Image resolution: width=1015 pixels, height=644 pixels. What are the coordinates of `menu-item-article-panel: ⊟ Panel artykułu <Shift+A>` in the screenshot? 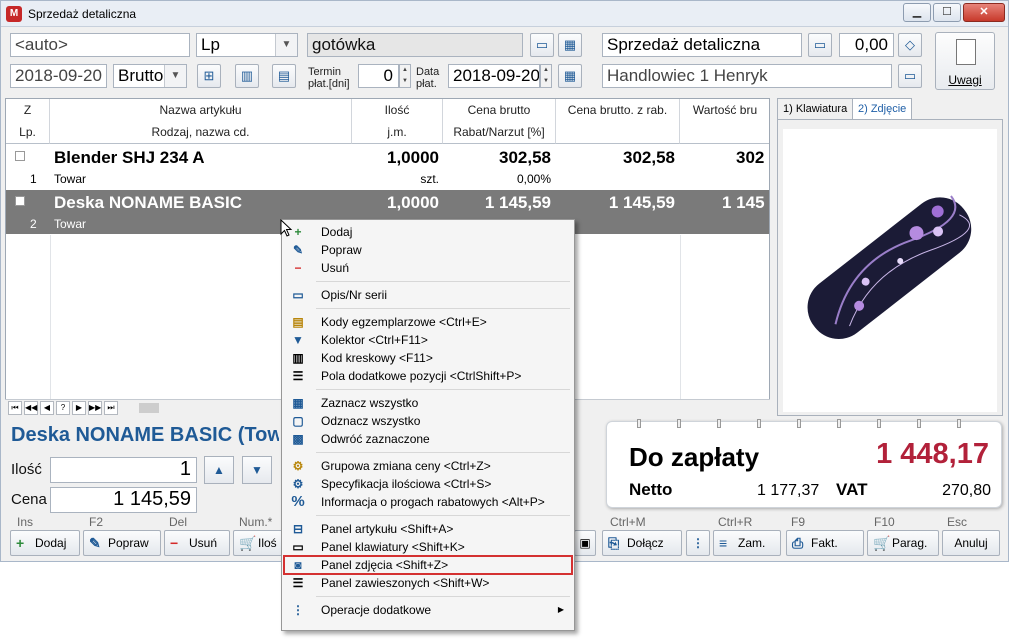 It's located at (428, 529).